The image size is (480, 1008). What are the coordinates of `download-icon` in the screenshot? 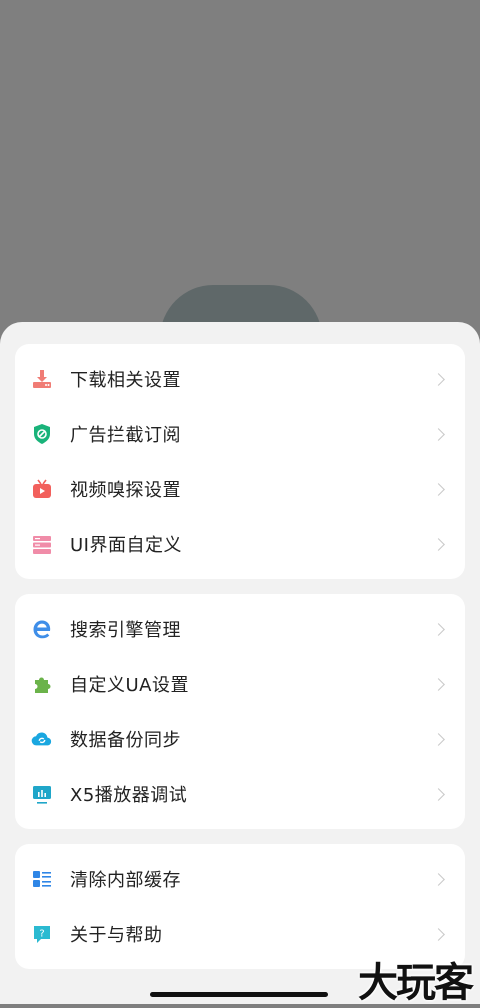 It's located at (42, 379).